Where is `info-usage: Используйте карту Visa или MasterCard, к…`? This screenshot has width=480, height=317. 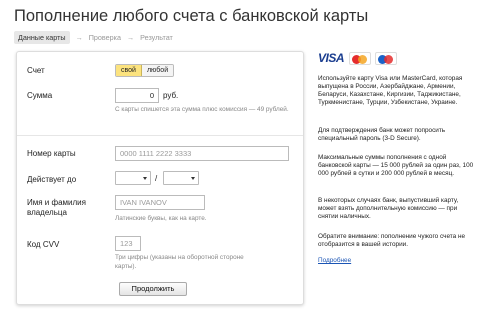
info-usage: Используйте карту Visa или MasterCard, к… is located at coordinates (390, 91).